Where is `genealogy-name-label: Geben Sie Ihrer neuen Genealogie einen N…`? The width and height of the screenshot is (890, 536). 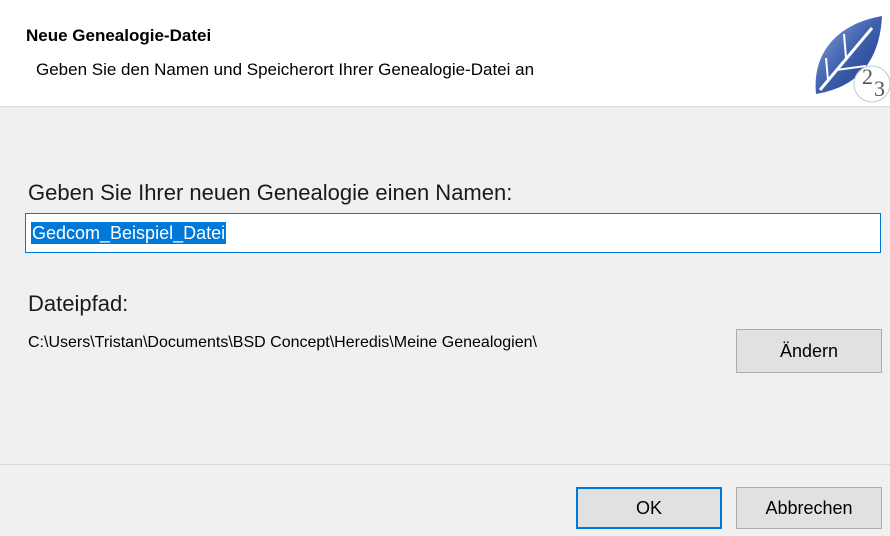 genealogy-name-label: Geben Sie Ihrer neuen Genealogie einen N… is located at coordinates (270, 192).